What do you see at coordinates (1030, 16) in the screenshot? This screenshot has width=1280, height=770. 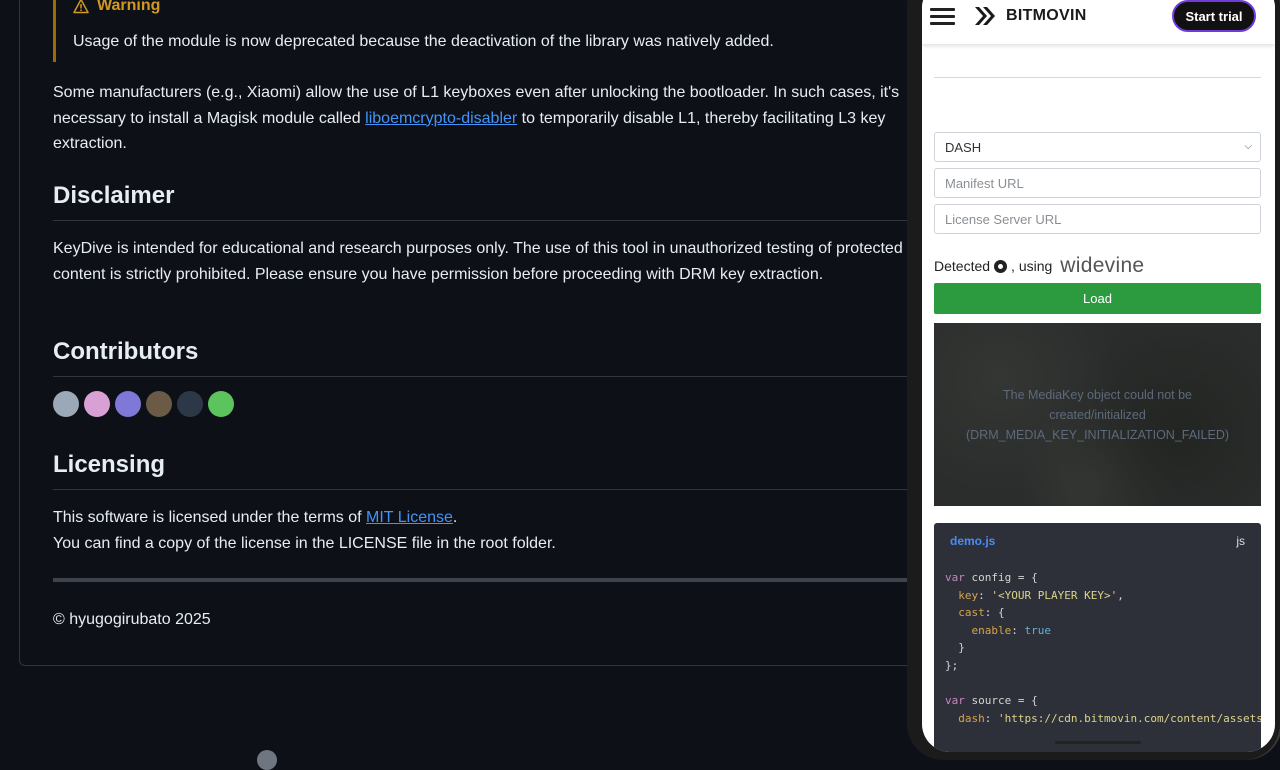 I see `bitmovin-logo: BITMOVIN` at bounding box center [1030, 16].